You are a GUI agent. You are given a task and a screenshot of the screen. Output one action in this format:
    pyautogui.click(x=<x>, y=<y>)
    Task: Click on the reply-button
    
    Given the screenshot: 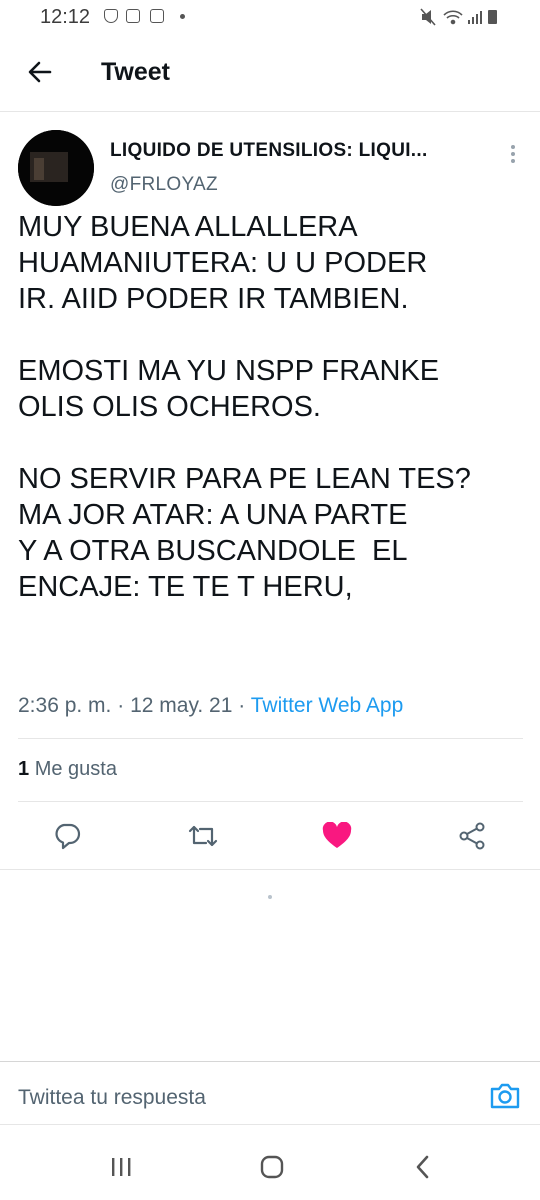 What is the action you would take?
    pyautogui.click(x=67, y=836)
    